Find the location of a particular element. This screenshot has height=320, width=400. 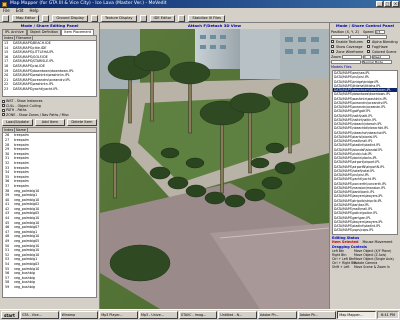

drag-key: Shift + Left is located at coordinates (341, 267).